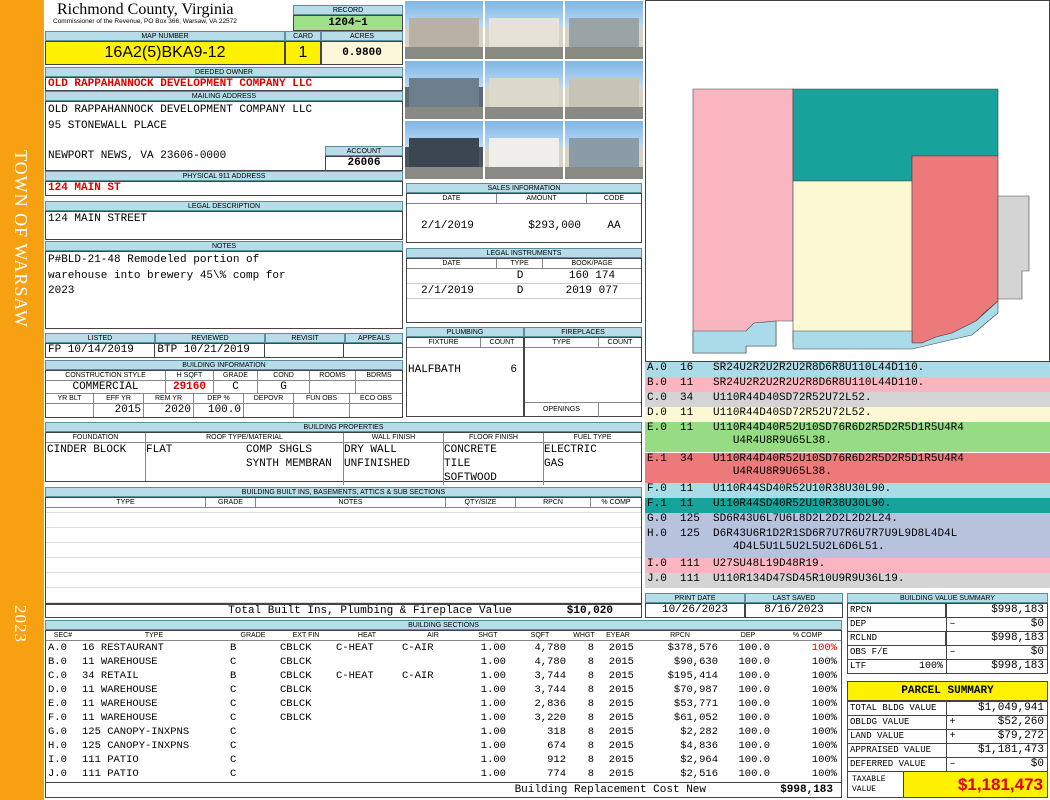 This screenshot has height=800, width=1050. Describe the element at coordinates (657, 413) in the screenshot. I see `seg-label: D.0` at that location.